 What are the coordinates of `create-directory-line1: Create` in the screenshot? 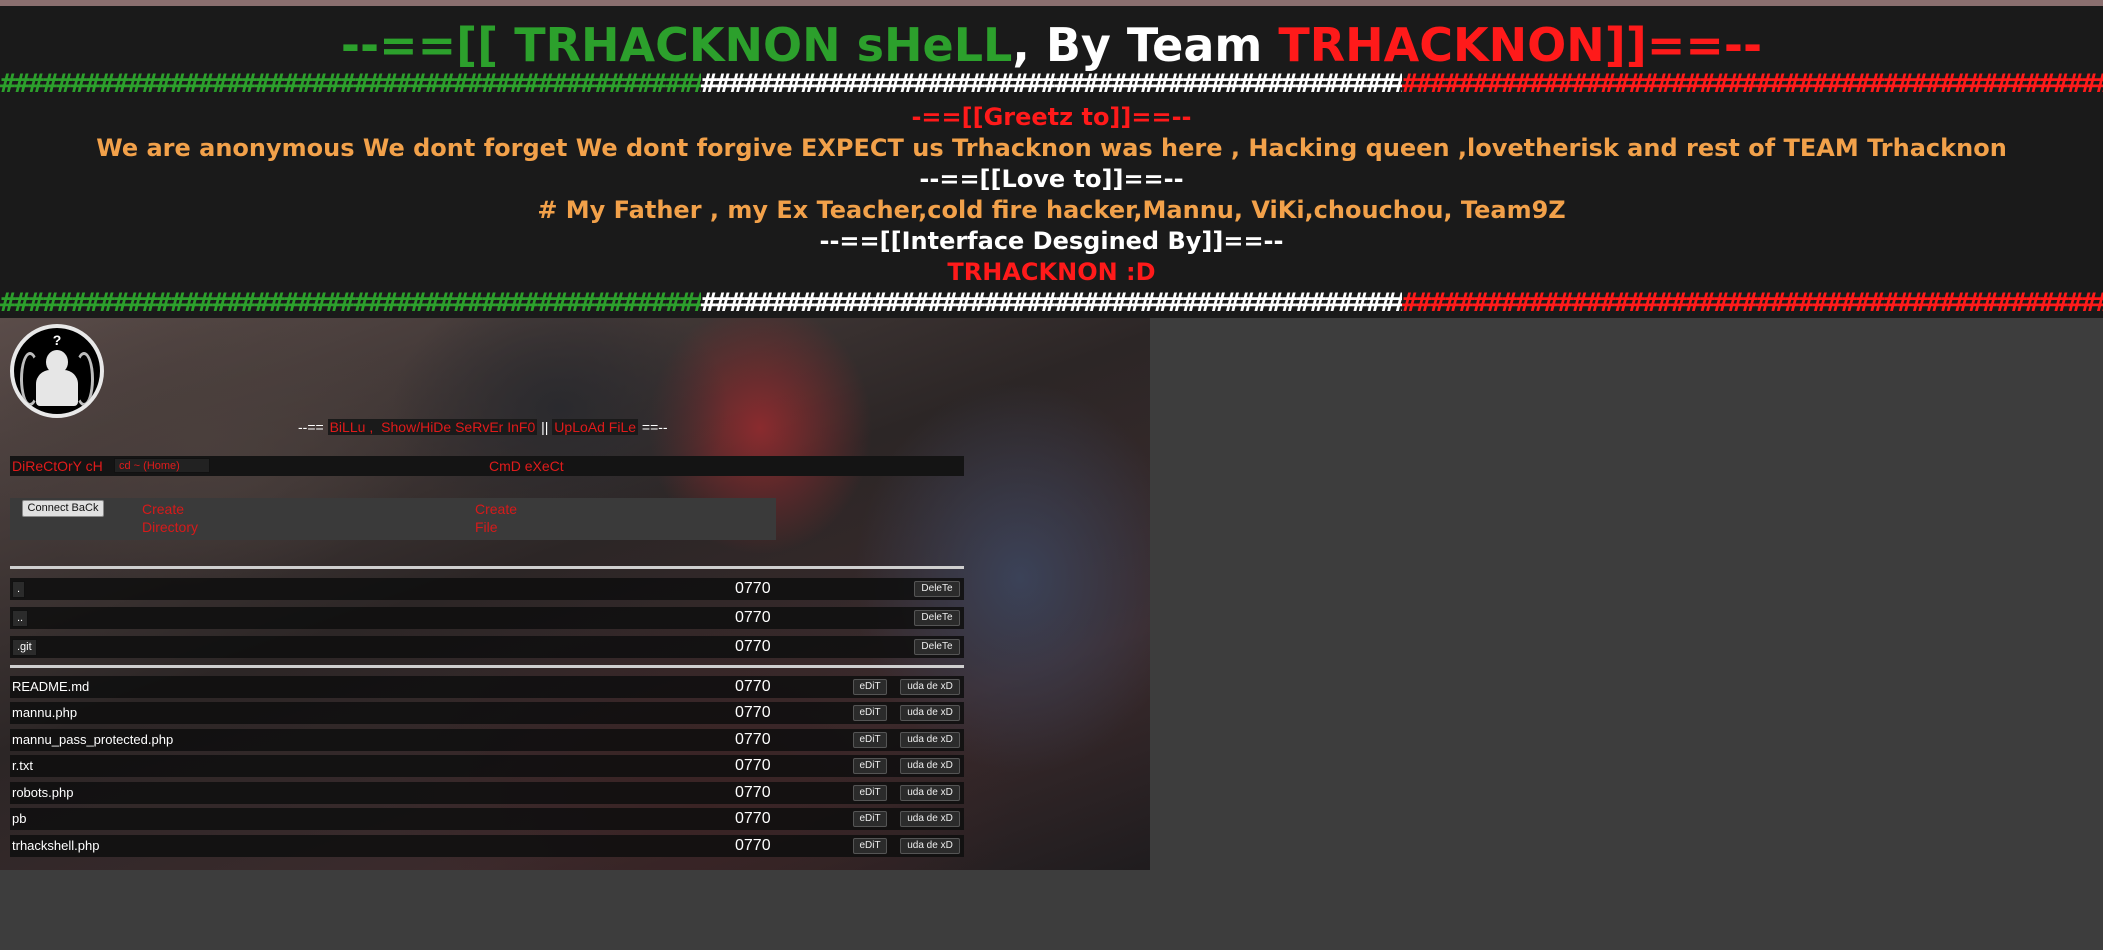 It's located at (163, 509).